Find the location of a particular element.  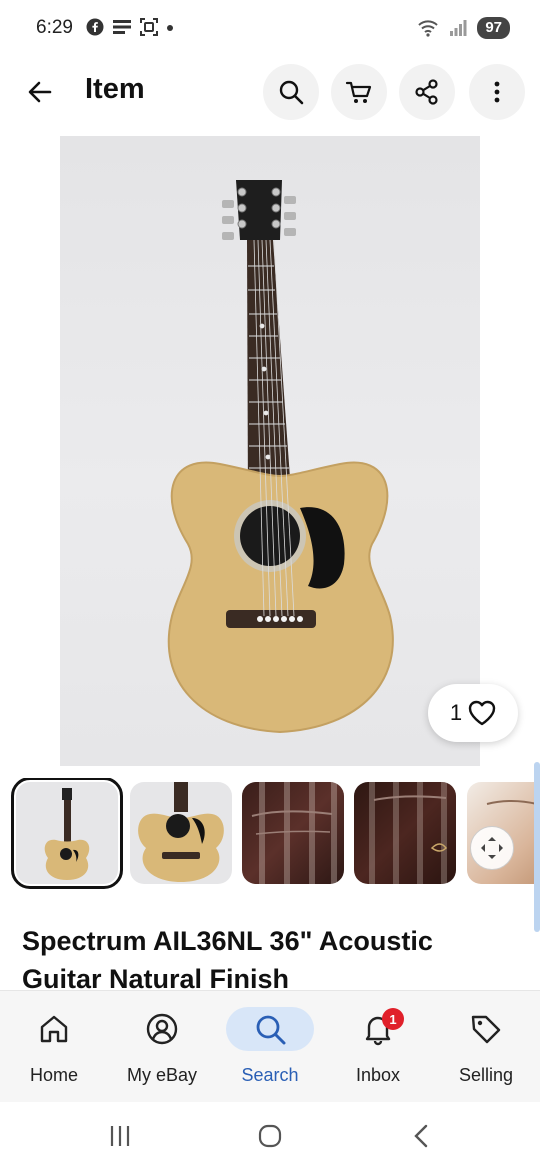

nav-my-ebay: My eBay is located at coordinates (162, 1047).